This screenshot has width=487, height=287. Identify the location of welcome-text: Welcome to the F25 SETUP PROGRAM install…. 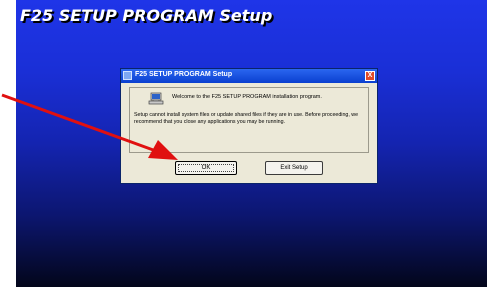
(247, 97).